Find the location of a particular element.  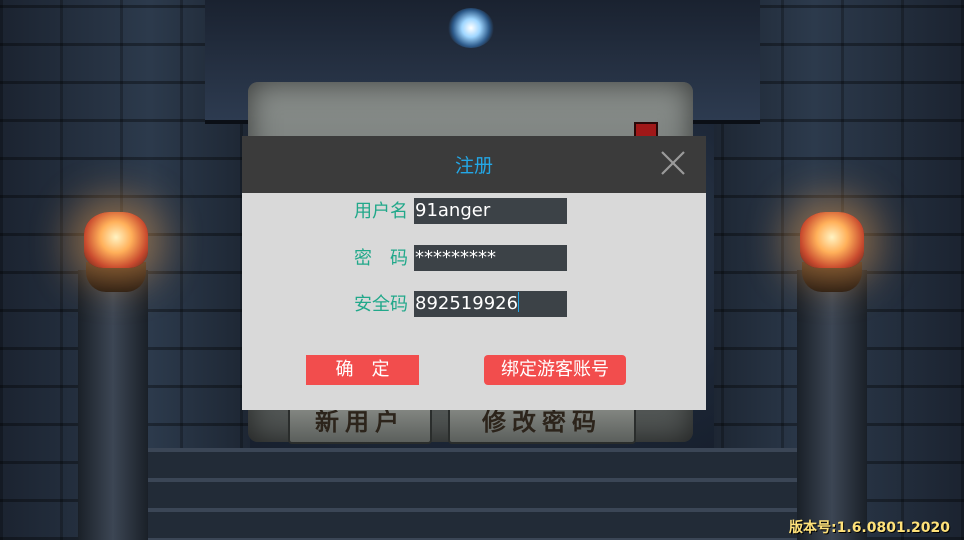

close-icon is located at coordinates (673, 163).